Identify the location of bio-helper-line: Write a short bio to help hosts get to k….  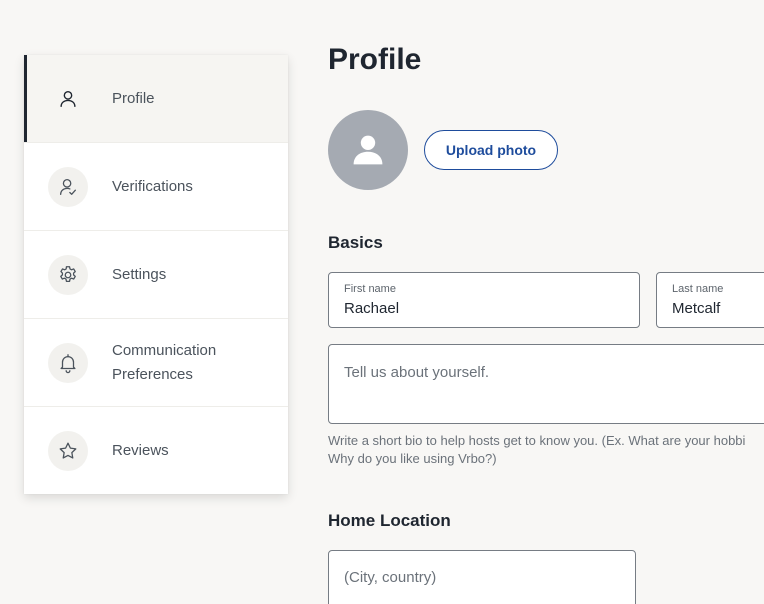
(537, 440).